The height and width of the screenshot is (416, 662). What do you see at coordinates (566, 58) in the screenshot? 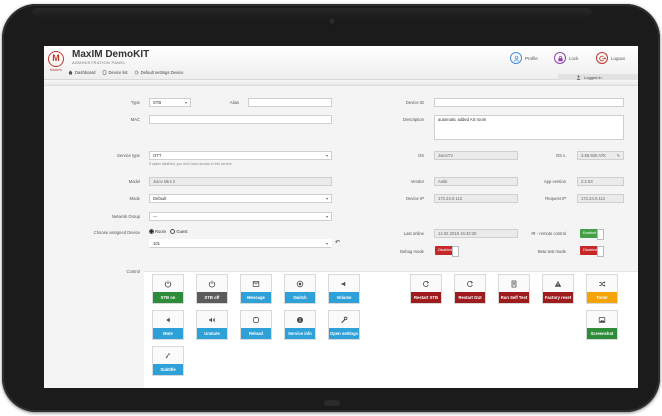
I see `lock-button: Lock` at bounding box center [566, 58].